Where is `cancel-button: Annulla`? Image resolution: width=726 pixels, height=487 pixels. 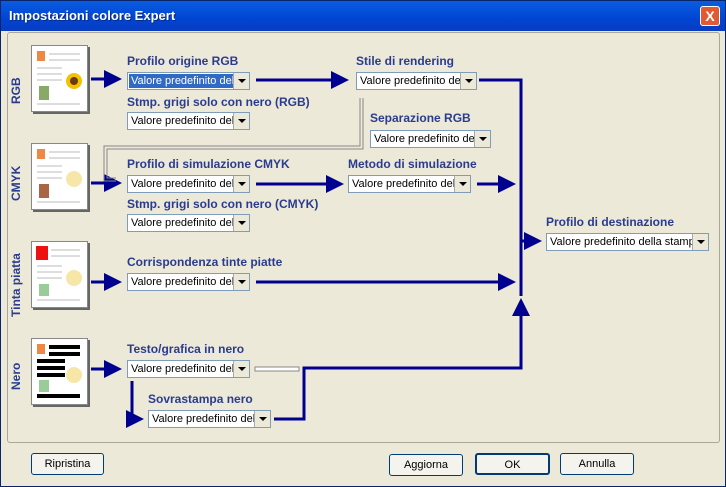 cancel-button: Annulla is located at coordinates (597, 464).